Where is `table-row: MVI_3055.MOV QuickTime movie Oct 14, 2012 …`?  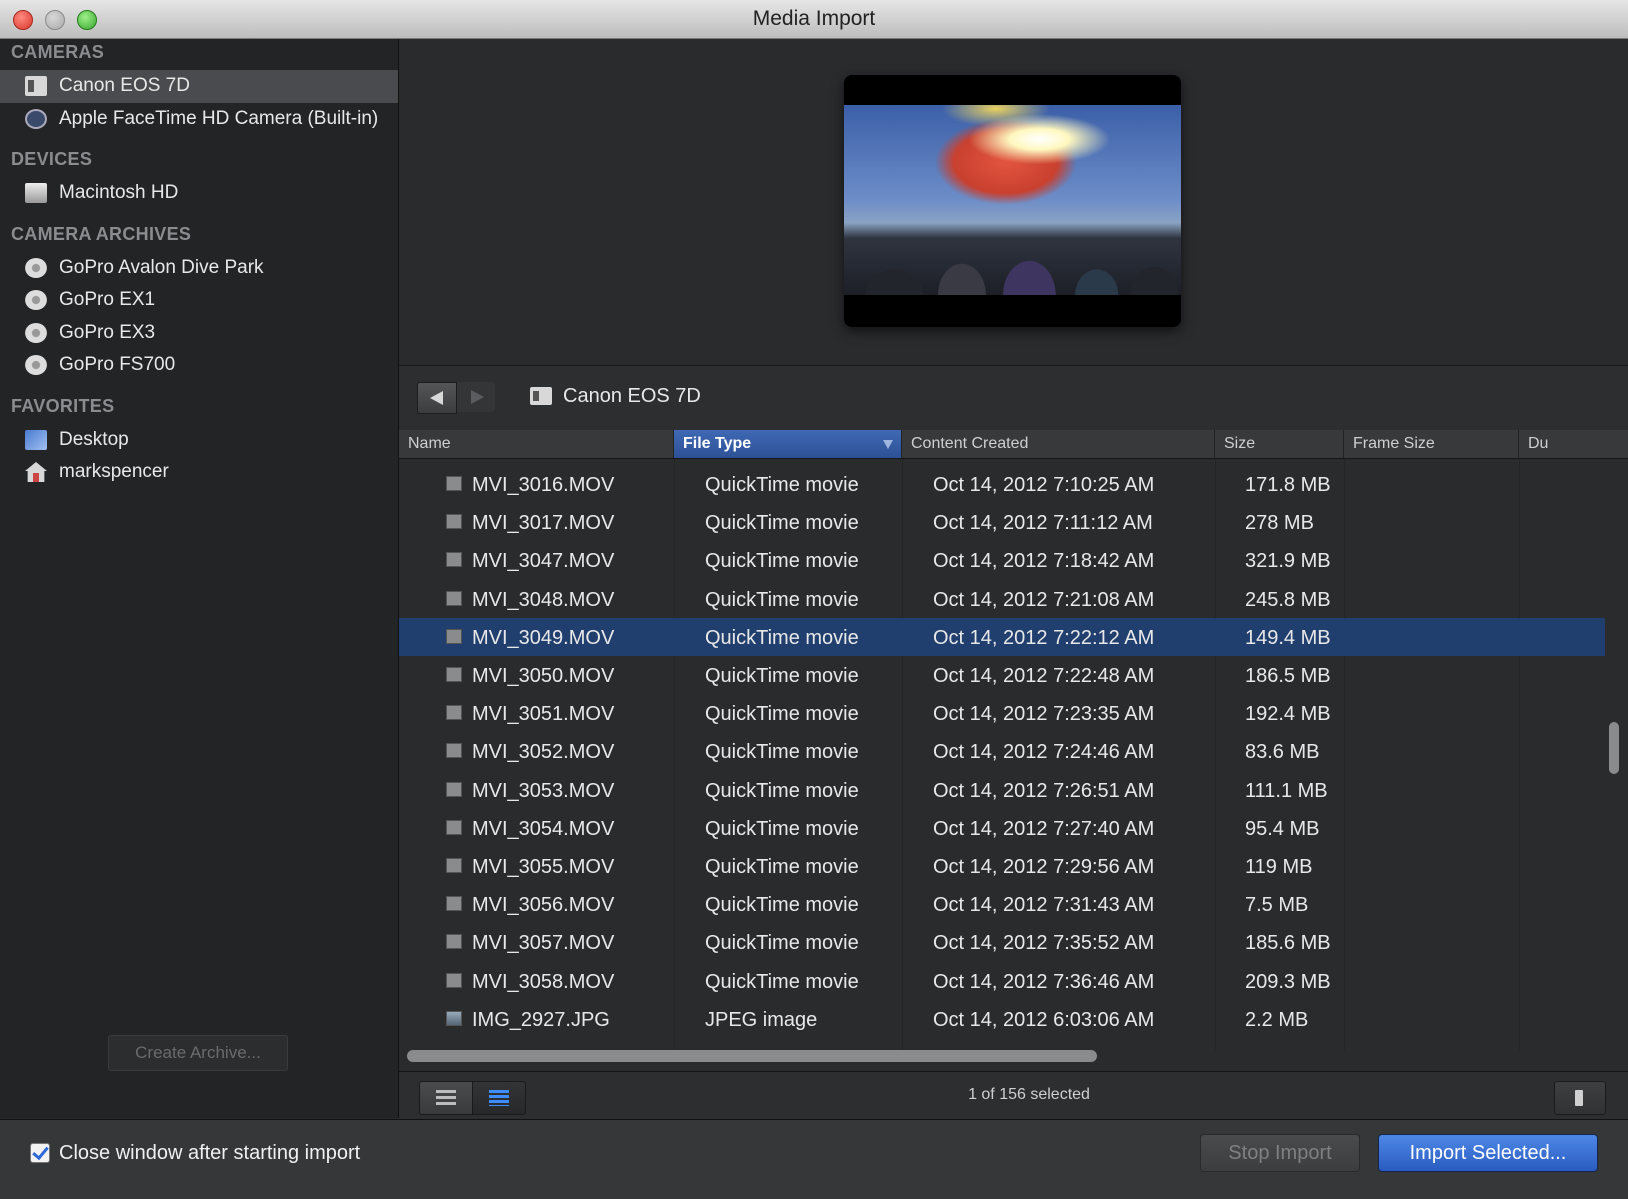 table-row: MVI_3055.MOV QuickTime movie Oct 14, 2012 … is located at coordinates (1002, 866).